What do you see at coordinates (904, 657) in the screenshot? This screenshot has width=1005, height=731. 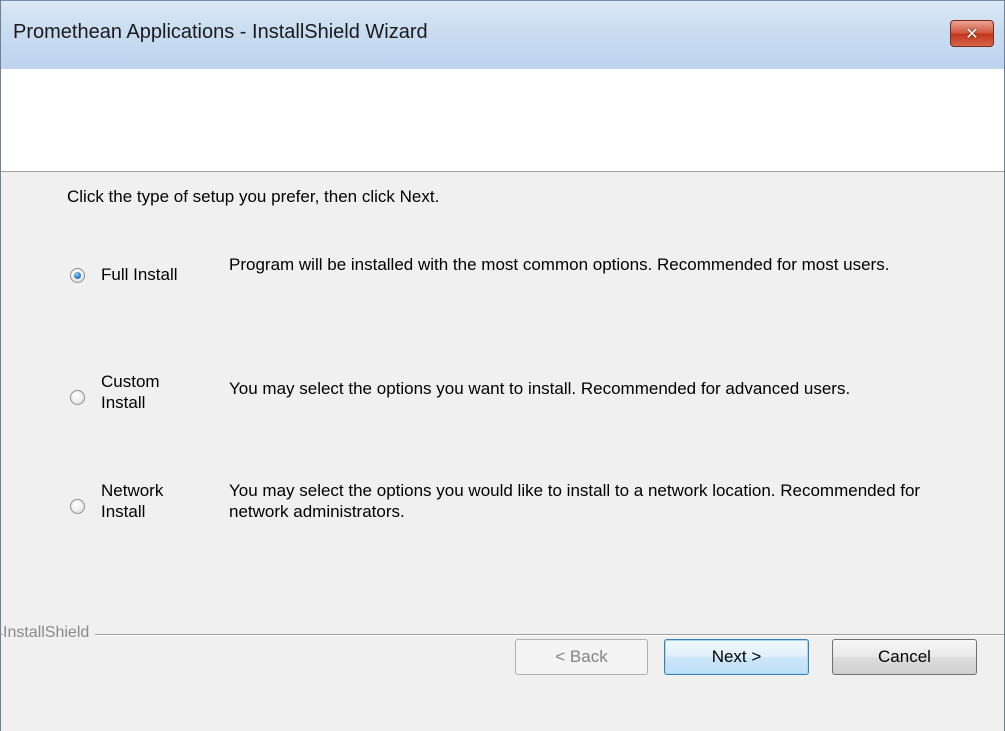 I see `cancel-button: Cancel` at bounding box center [904, 657].